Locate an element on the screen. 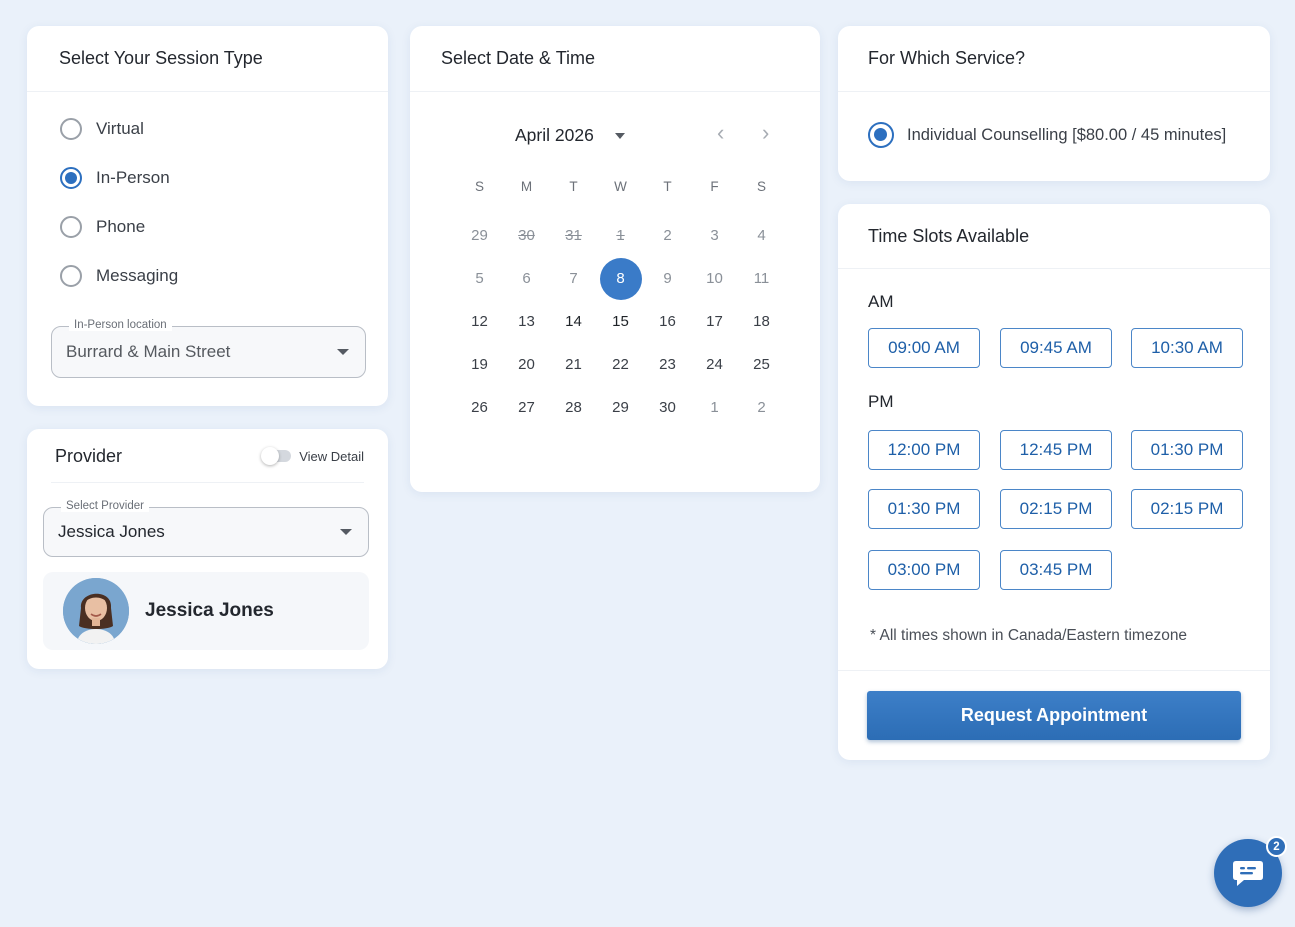 This screenshot has height=927, width=1295. location-legend: In-Person location is located at coordinates (120, 325).